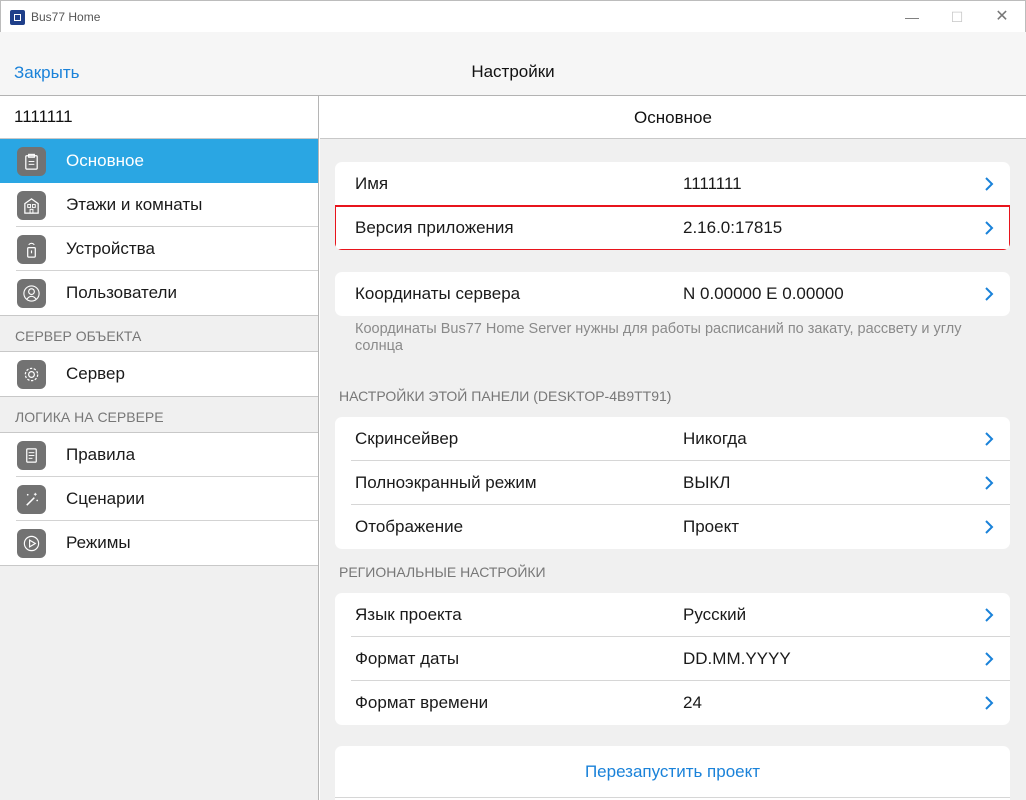  What do you see at coordinates (763, 293) in the screenshot?
I see `row-value: N 0.00000 E 0.00000` at bounding box center [763, 293].